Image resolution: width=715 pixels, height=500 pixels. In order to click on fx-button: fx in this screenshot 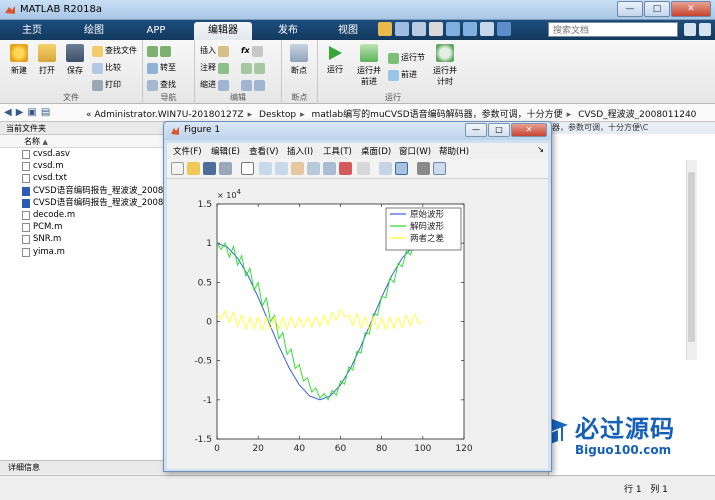, I will do `click(252, 51)`.